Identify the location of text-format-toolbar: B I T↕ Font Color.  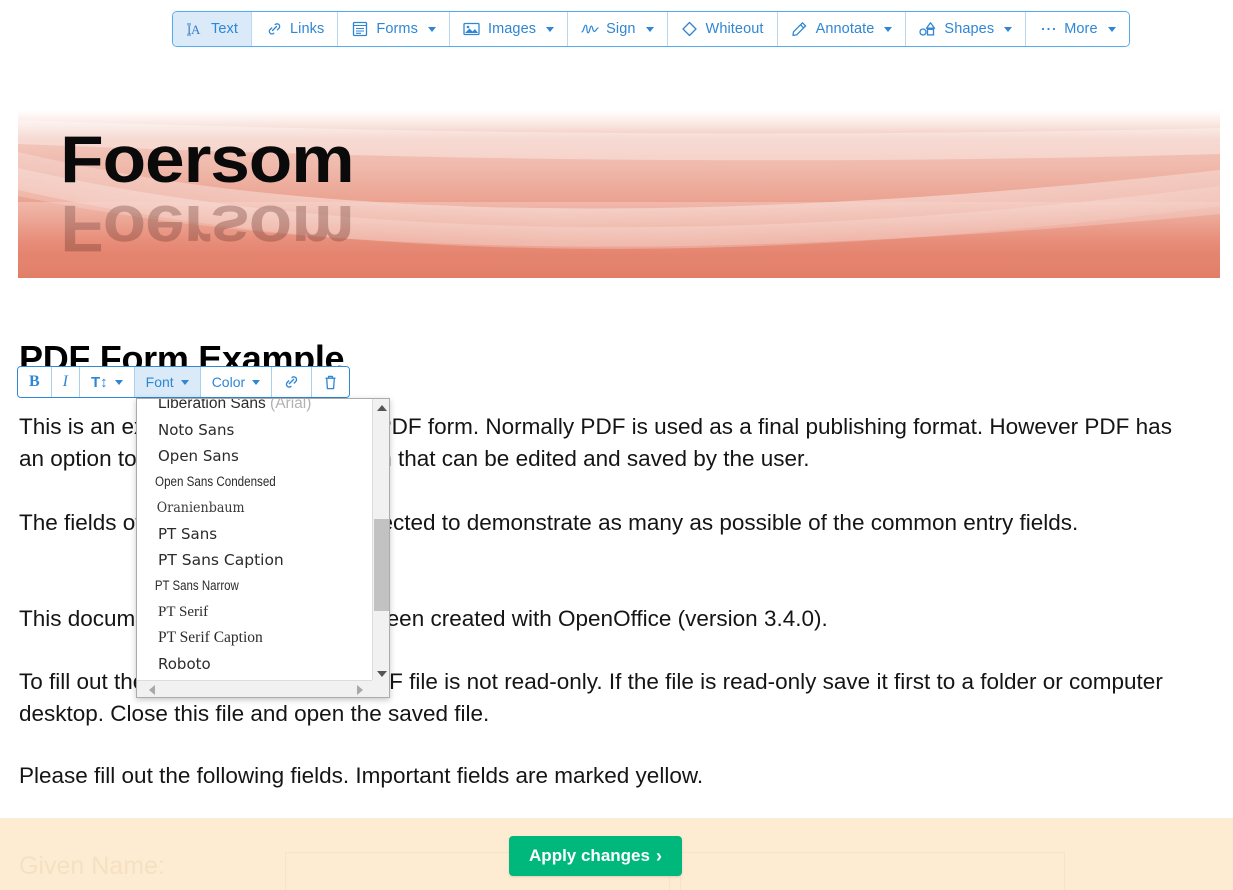
(184, 382).